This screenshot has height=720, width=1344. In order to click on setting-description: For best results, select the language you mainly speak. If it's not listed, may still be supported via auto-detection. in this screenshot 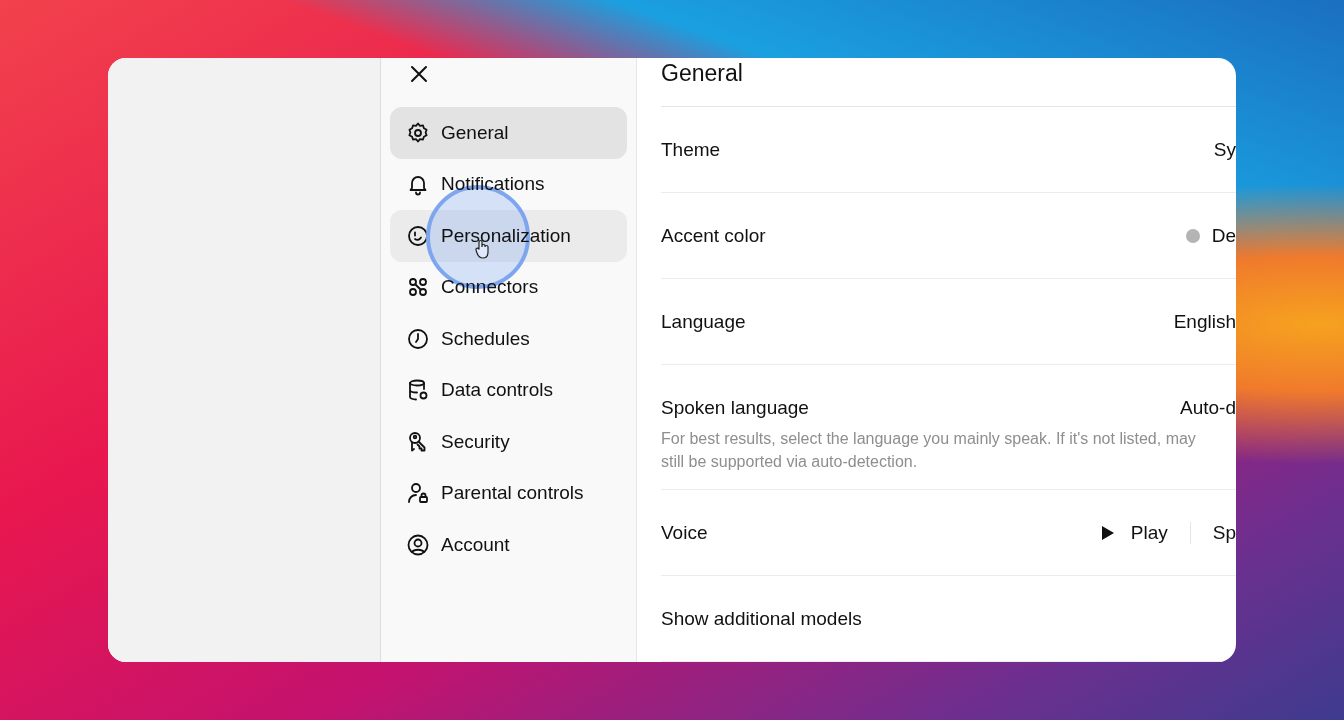, I will do `click(929, 450)`.